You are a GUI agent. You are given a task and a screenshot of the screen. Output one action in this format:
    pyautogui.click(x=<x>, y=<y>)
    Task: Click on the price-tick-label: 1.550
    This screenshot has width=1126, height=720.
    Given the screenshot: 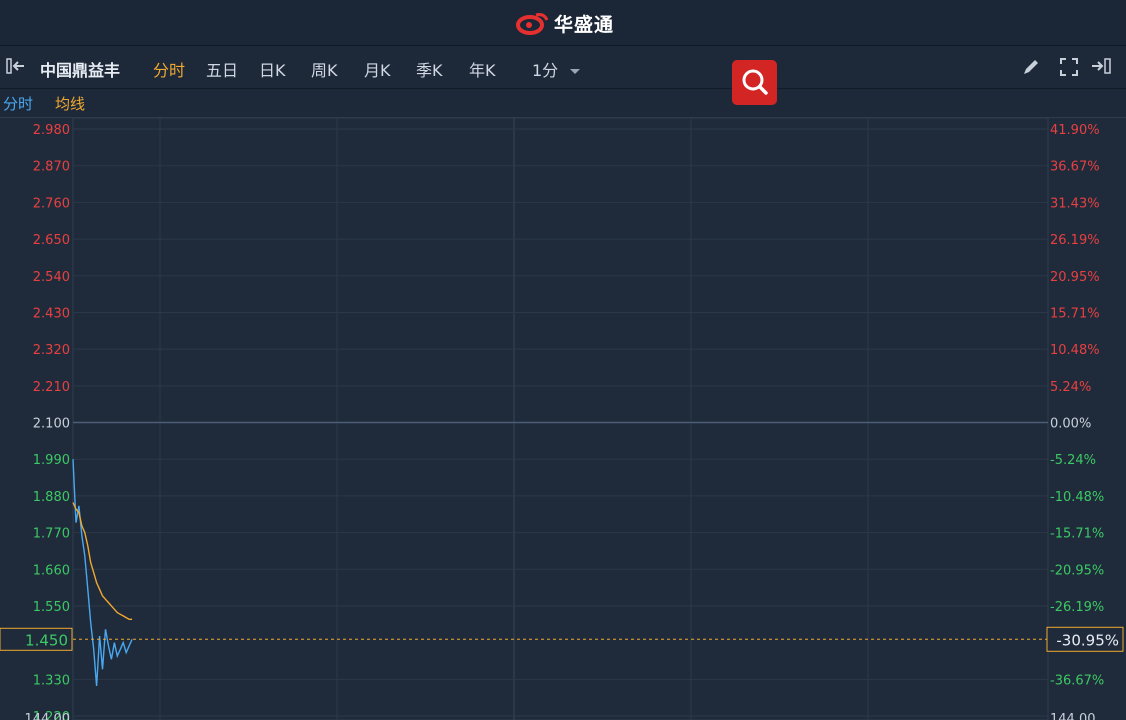 What is the action you would take?
    pyautogui.click(x=51, y=607)
    